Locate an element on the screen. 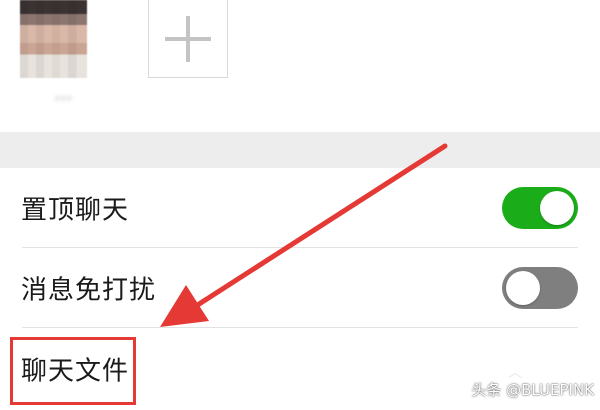 The image size is (600, 410). add-member-button is located at coordinates (188, 39).